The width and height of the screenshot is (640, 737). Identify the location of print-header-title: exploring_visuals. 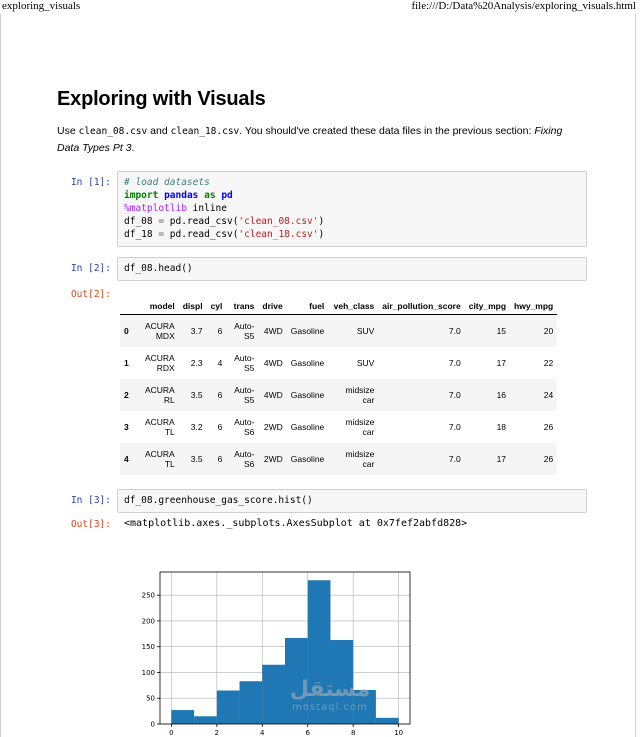
(41, 6).